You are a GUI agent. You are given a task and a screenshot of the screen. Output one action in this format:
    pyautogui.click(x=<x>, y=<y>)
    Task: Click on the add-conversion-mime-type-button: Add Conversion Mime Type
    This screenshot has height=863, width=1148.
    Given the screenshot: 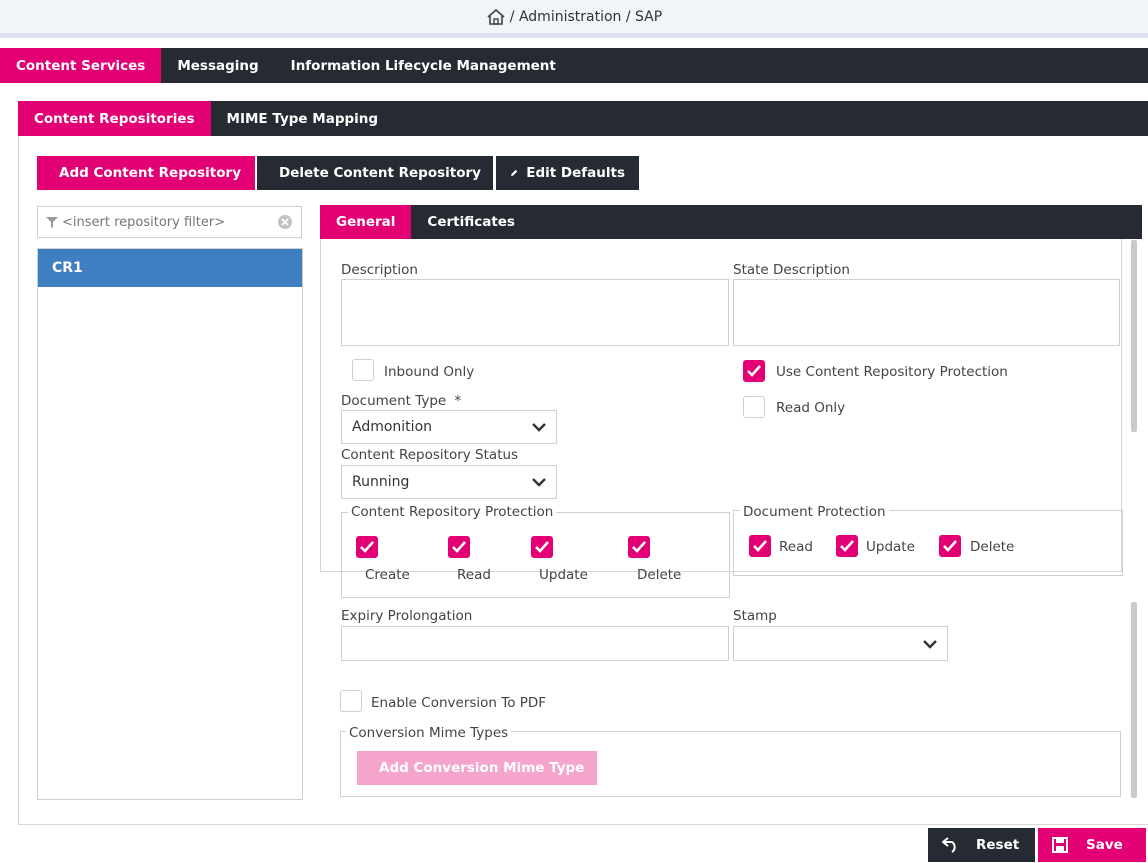 What is the action you would take?
    pyautogui.click(x=477, y=768)
    